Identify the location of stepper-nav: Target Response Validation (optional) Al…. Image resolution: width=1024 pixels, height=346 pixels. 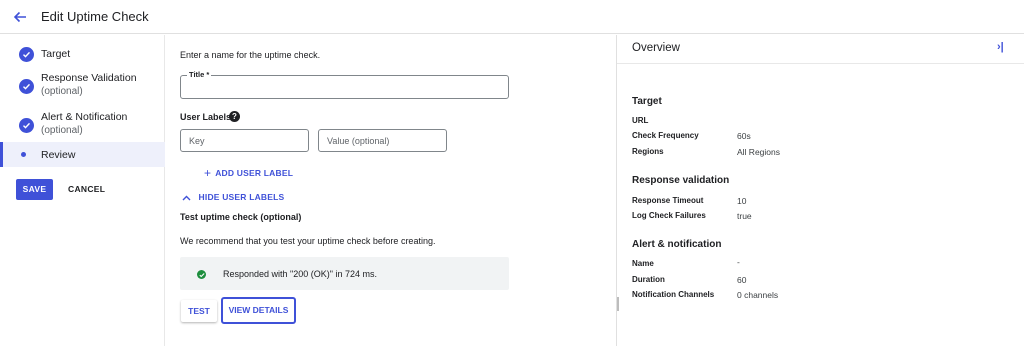
(82, 190).